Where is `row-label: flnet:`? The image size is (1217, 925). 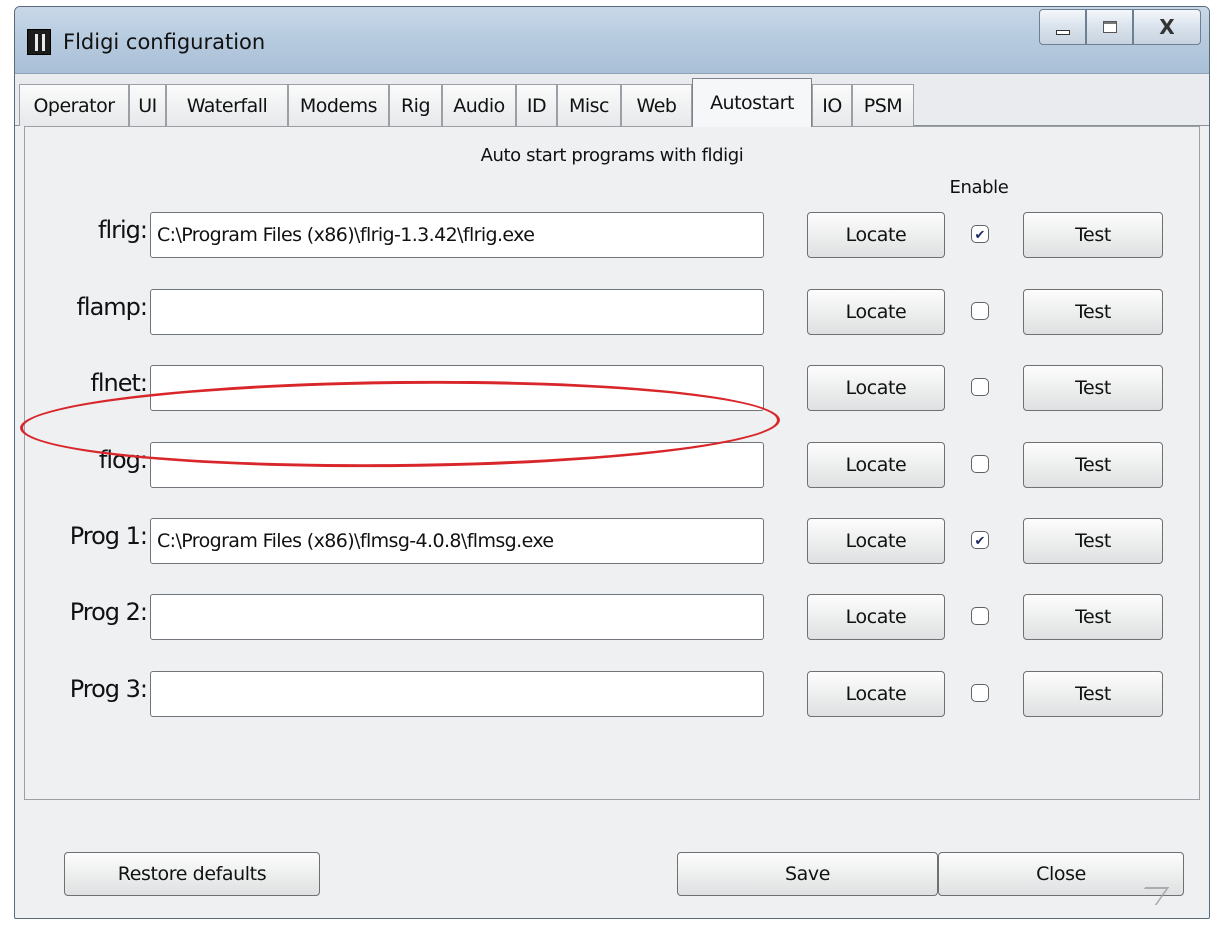
row-label: flnet: is located at coordinates (119, 383).